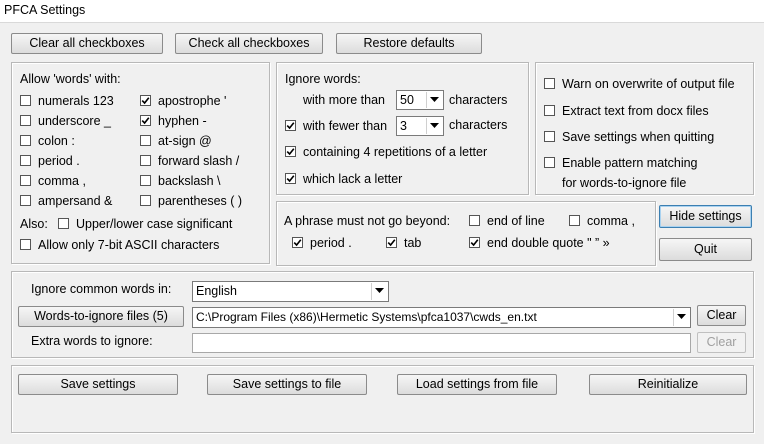  Describe the element at coordinates (420, 100) in the screenshot. I see `more-than-select: 50` at that location.